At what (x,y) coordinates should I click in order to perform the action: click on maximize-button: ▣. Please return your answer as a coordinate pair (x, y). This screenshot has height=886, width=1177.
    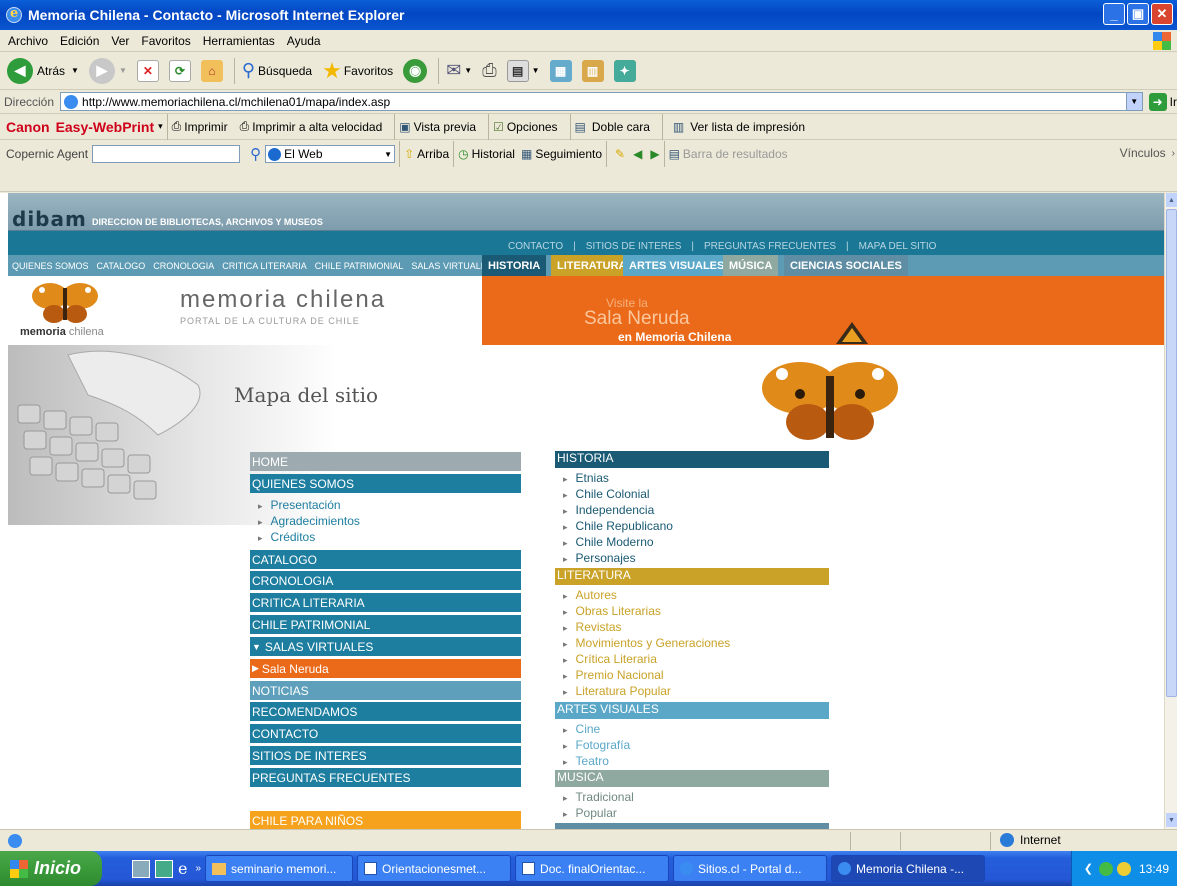
    Looking at the image, I should click on (1138, 14).